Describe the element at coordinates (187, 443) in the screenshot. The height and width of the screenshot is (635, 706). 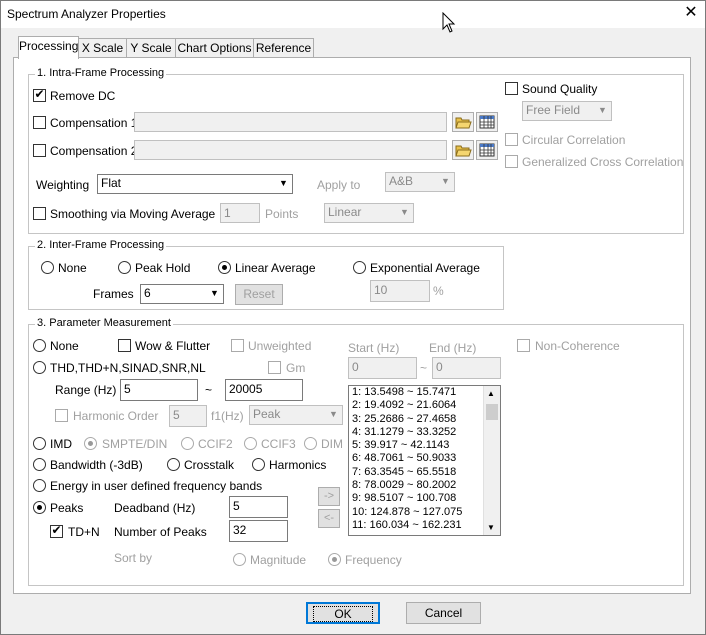
I see `ccif2-radio` at that location.